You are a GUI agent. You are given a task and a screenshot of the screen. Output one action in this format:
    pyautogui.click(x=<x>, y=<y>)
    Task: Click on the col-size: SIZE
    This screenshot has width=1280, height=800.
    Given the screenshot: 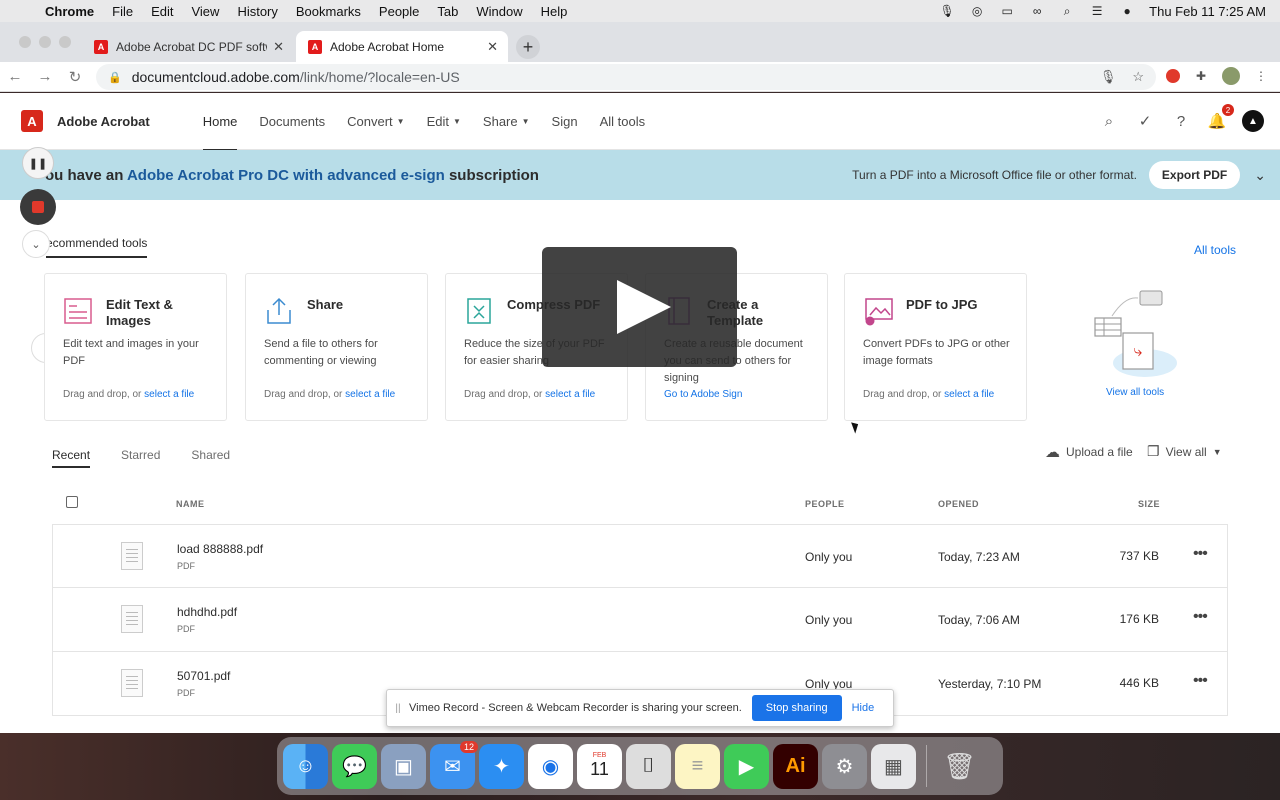 What is the action you would take?
    pyautogui.click(x=1149, y=504)
    